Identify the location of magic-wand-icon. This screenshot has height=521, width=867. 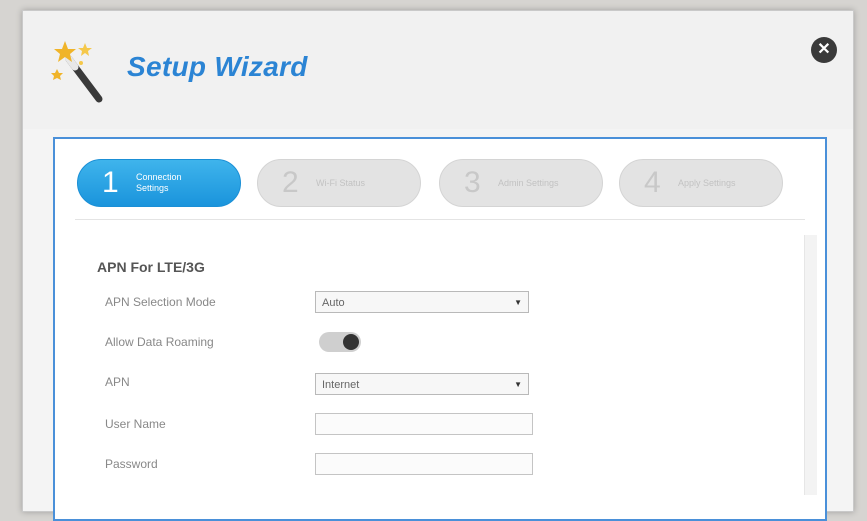
(81, 72).